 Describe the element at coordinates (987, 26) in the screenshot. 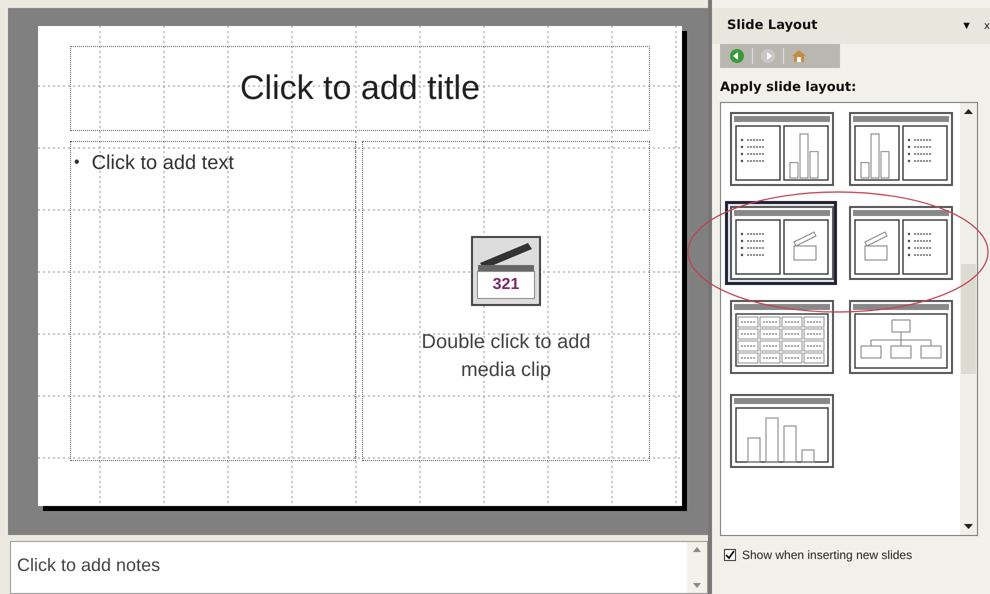

I see `close-button: x` at that location.